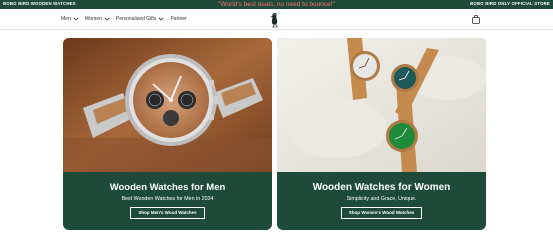 This screenshot has width=553, height=245. I want to click on nav-item-partner: Partner, so click(178, 19).